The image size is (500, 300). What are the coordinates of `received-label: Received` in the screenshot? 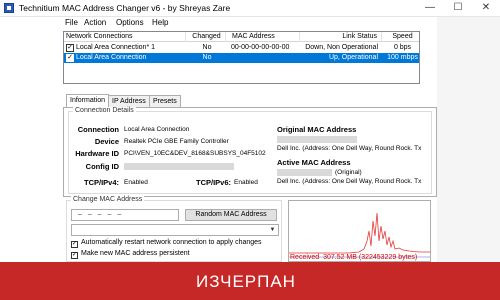 It's located at (305, 257).